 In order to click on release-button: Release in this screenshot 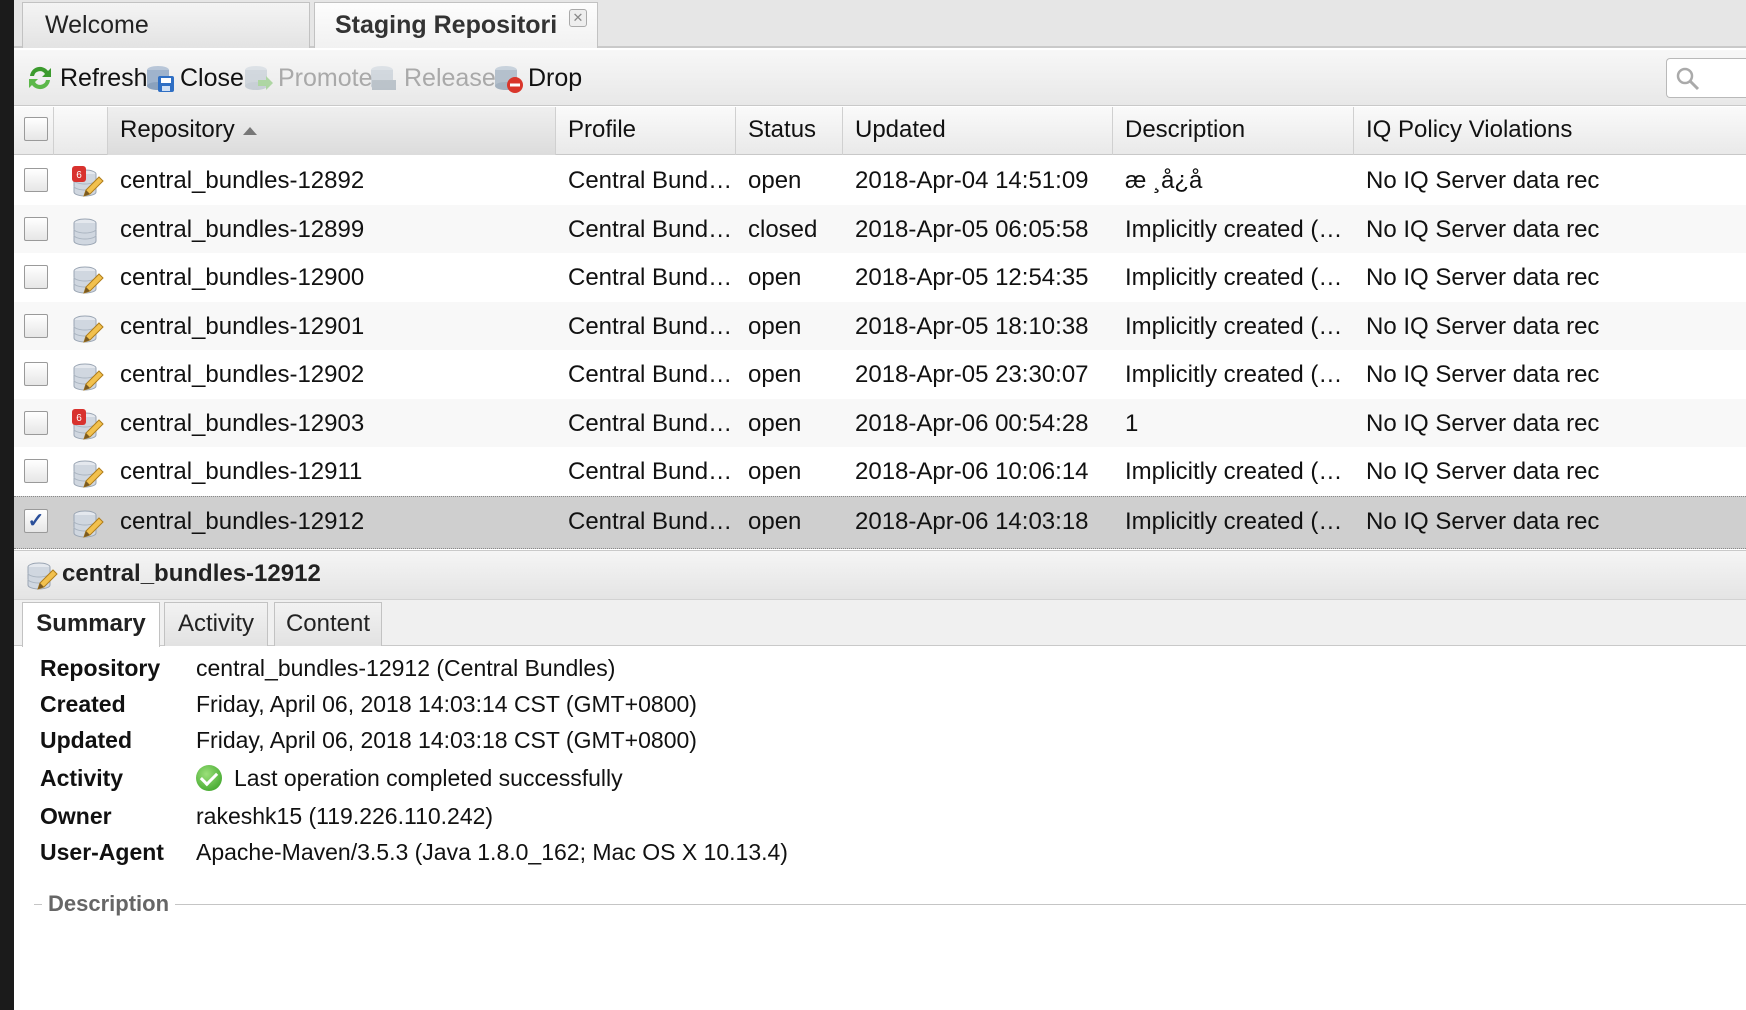, I will do `click(432, 78)`.